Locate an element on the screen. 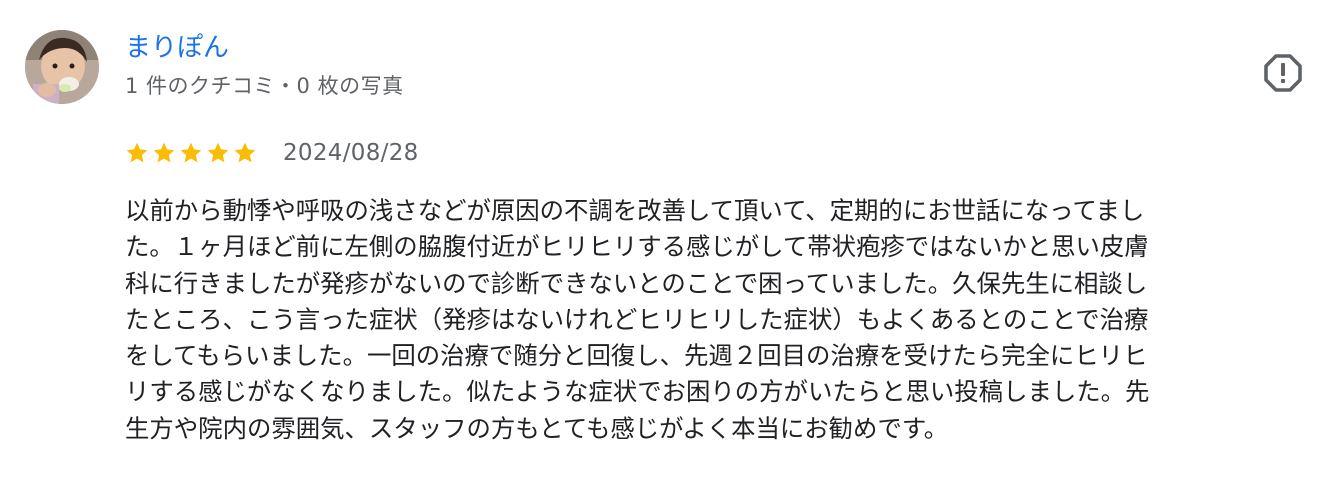 This screenshot has height=500, width=1342. avatar-photo is located at coordinates (62, 67).